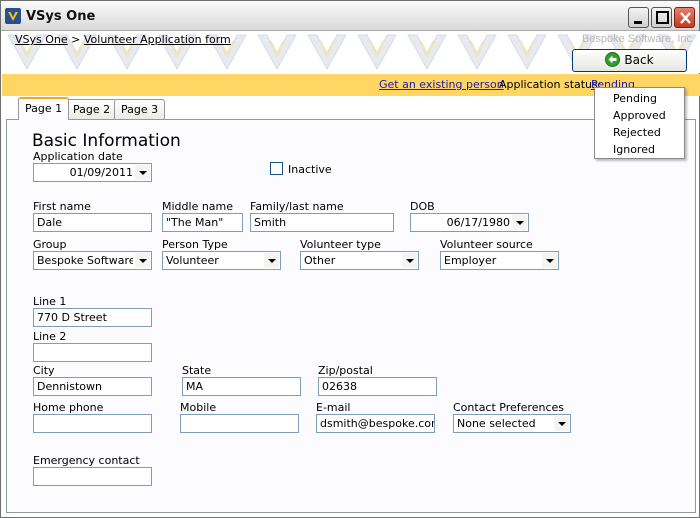 This screenshot has height=518, width=700. I want to click on line1-field: 770 D Street, so click(92, 317).